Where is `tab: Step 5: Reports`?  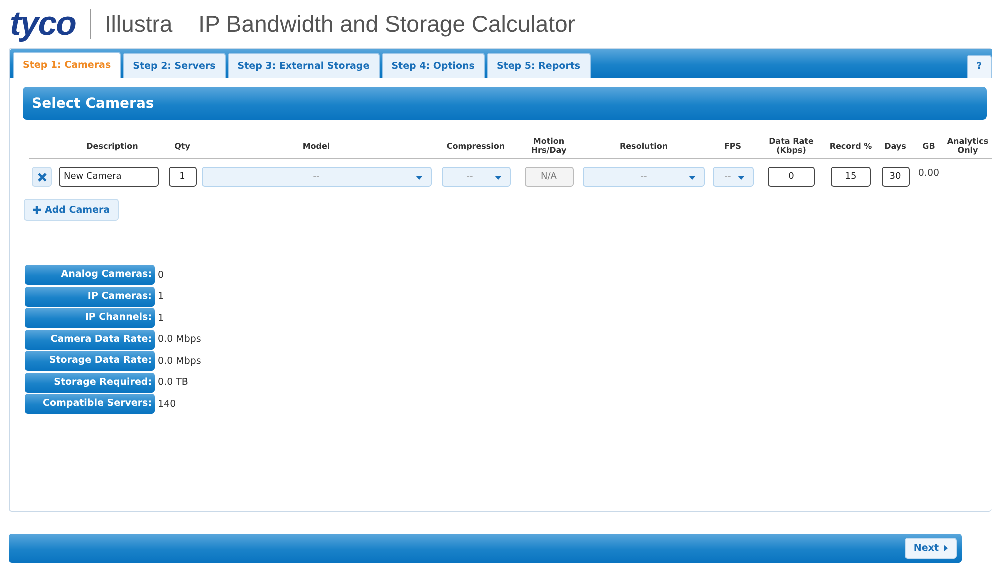 tab: Step 5: Reports is located at coordinates (538, 65).